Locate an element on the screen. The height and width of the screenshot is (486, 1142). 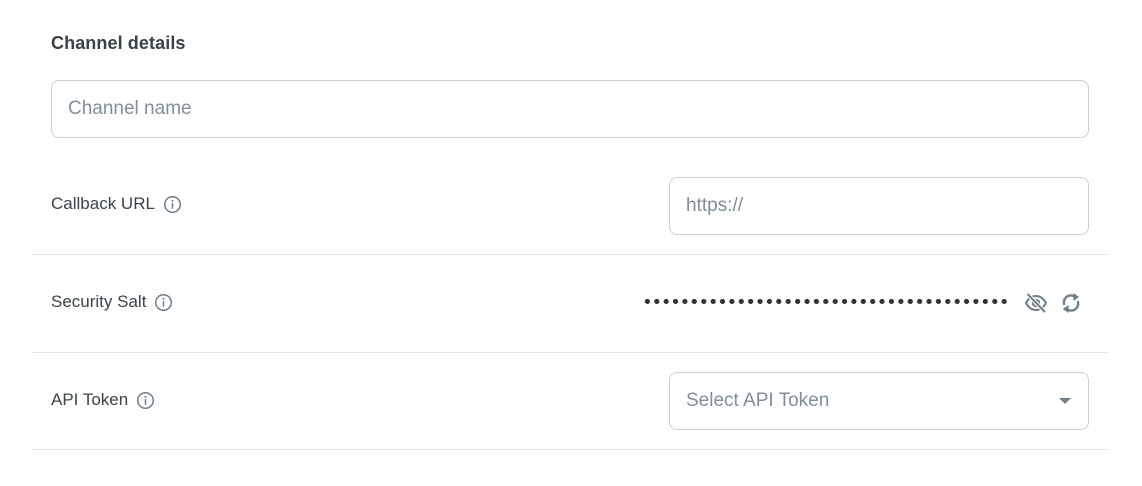
security-salt-label: Security Salt is located at coordinates (99, 301).